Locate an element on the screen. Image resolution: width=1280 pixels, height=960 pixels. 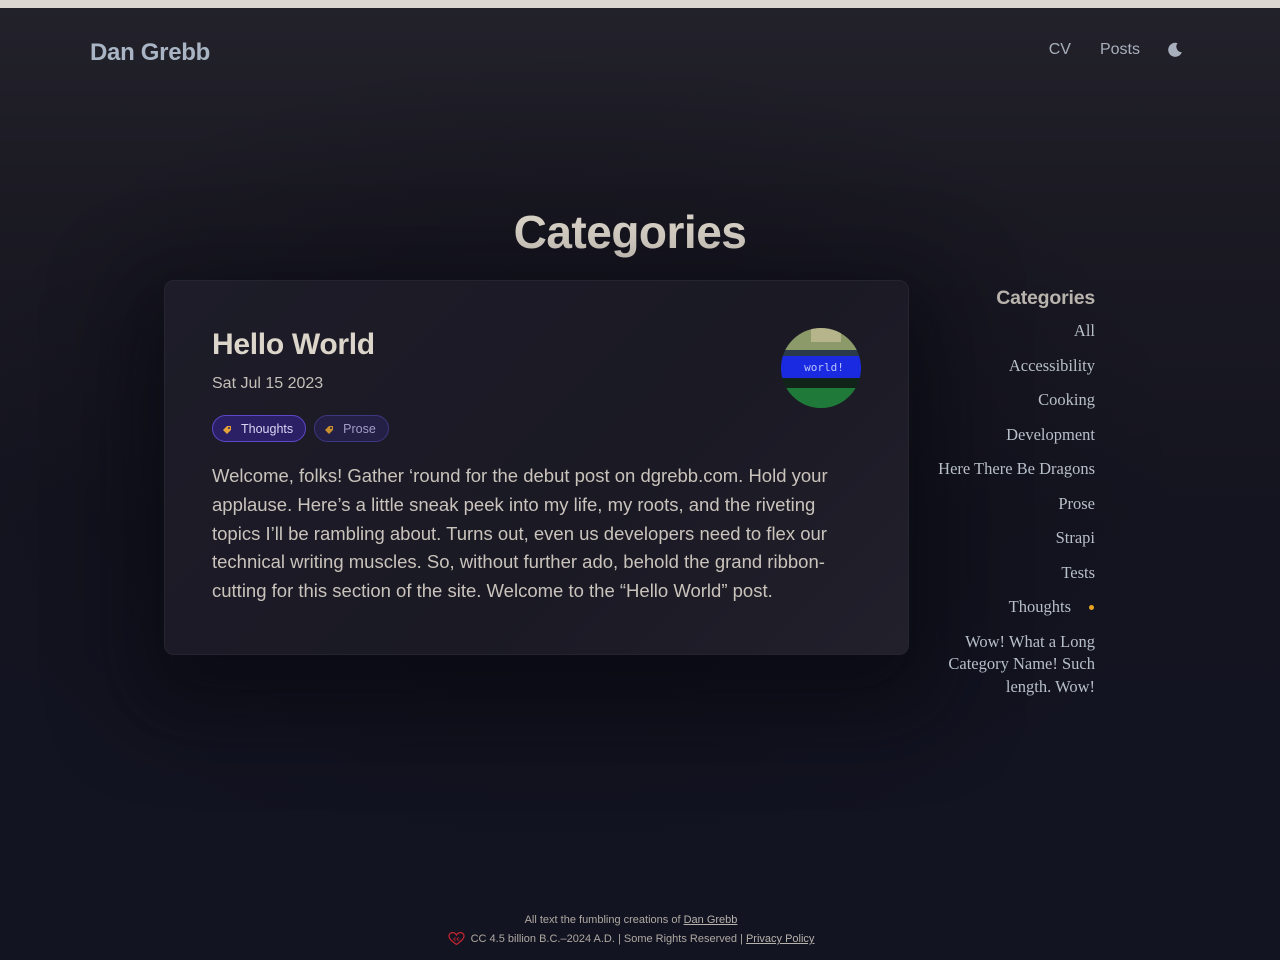
nav-link-cv: CV is located at coordinates (1060, 50).